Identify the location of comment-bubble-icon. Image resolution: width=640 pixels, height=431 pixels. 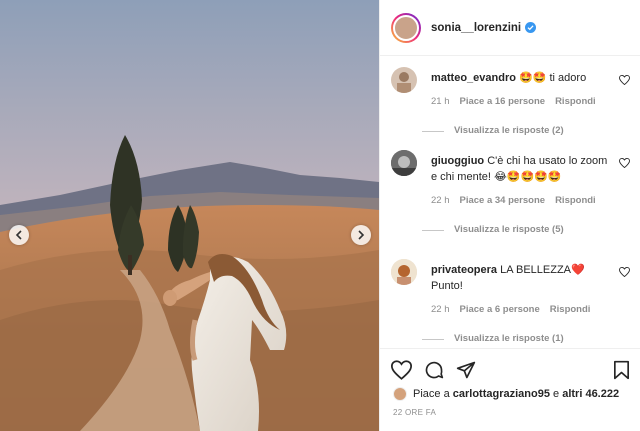
(434, 370).